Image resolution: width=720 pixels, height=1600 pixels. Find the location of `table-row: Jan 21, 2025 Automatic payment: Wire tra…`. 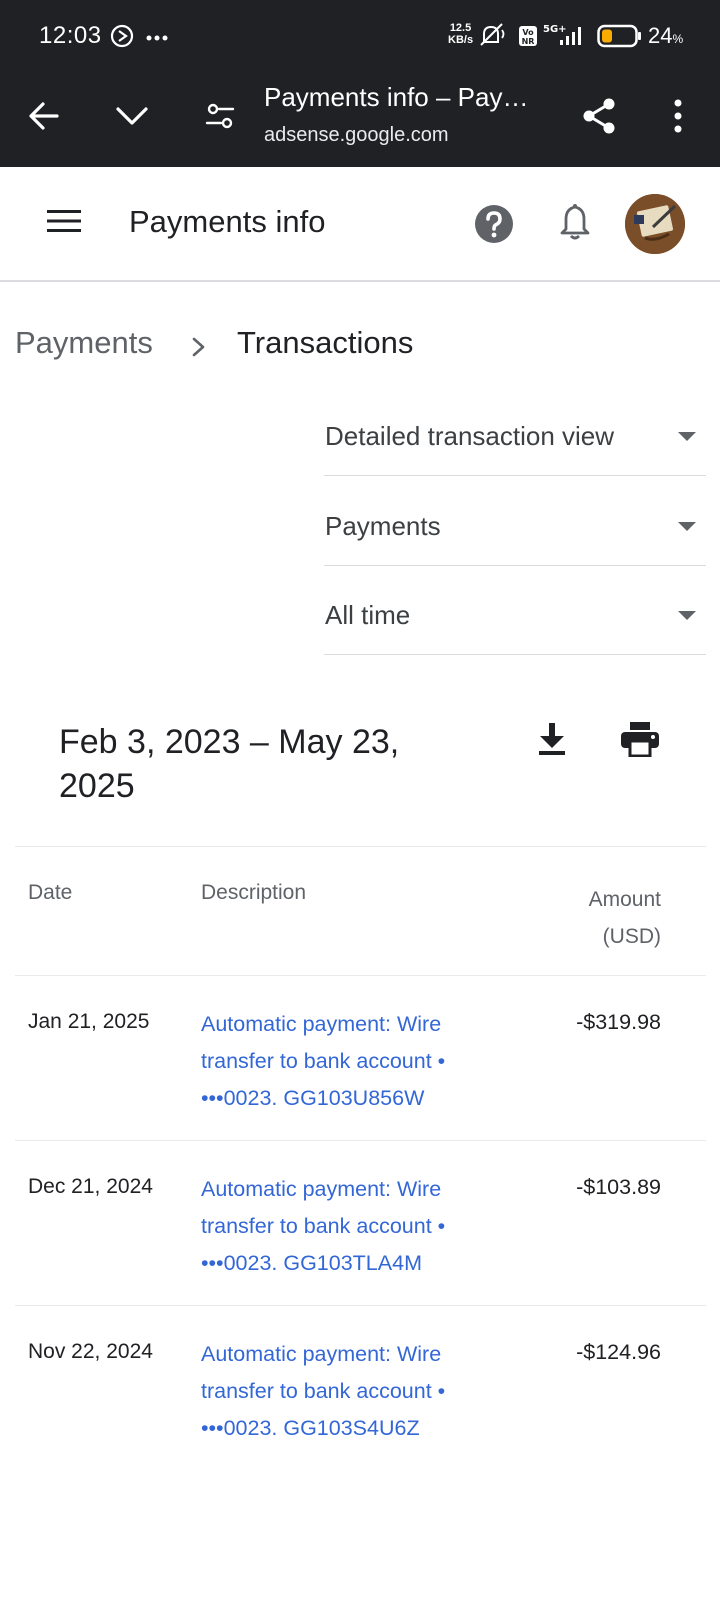

table-row: Jan 21, 2025 Automatic payment: Wire tra… is located at coordinates (360, 1058).